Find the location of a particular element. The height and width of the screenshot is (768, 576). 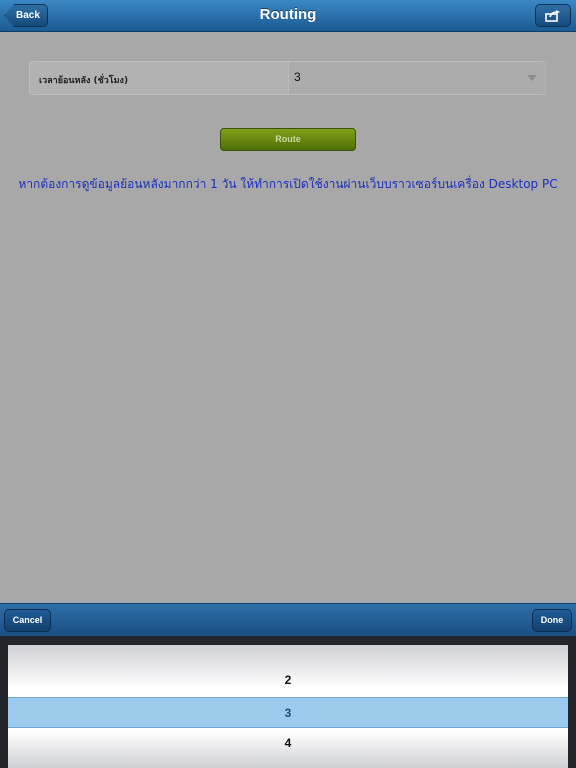

picker-toolbar: Cancel Done is located at coordinates (288, 619).